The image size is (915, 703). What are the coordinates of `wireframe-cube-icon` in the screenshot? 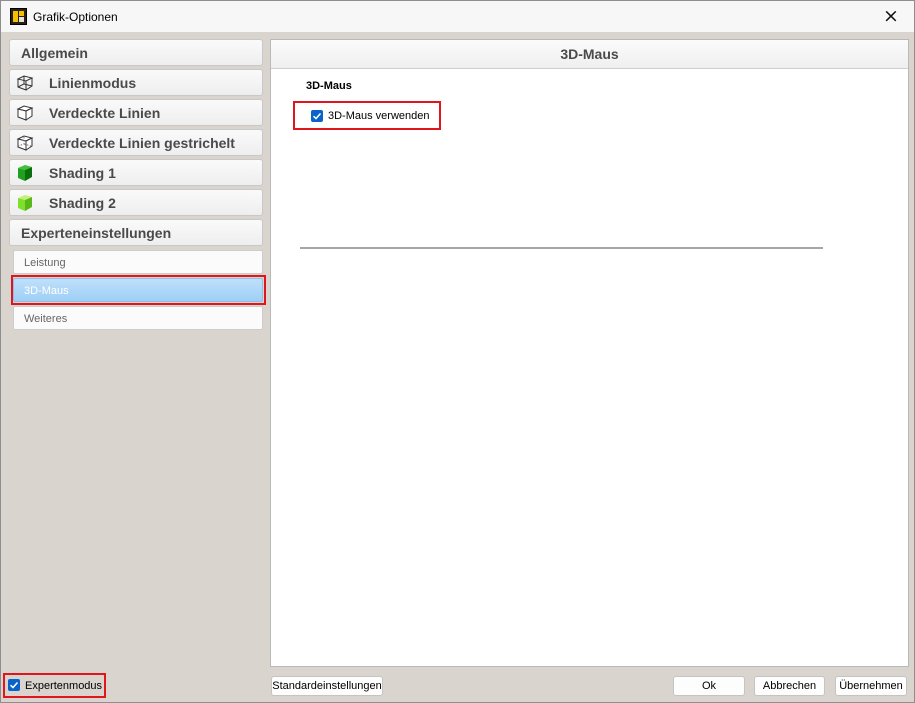 It's located at (25, 83).